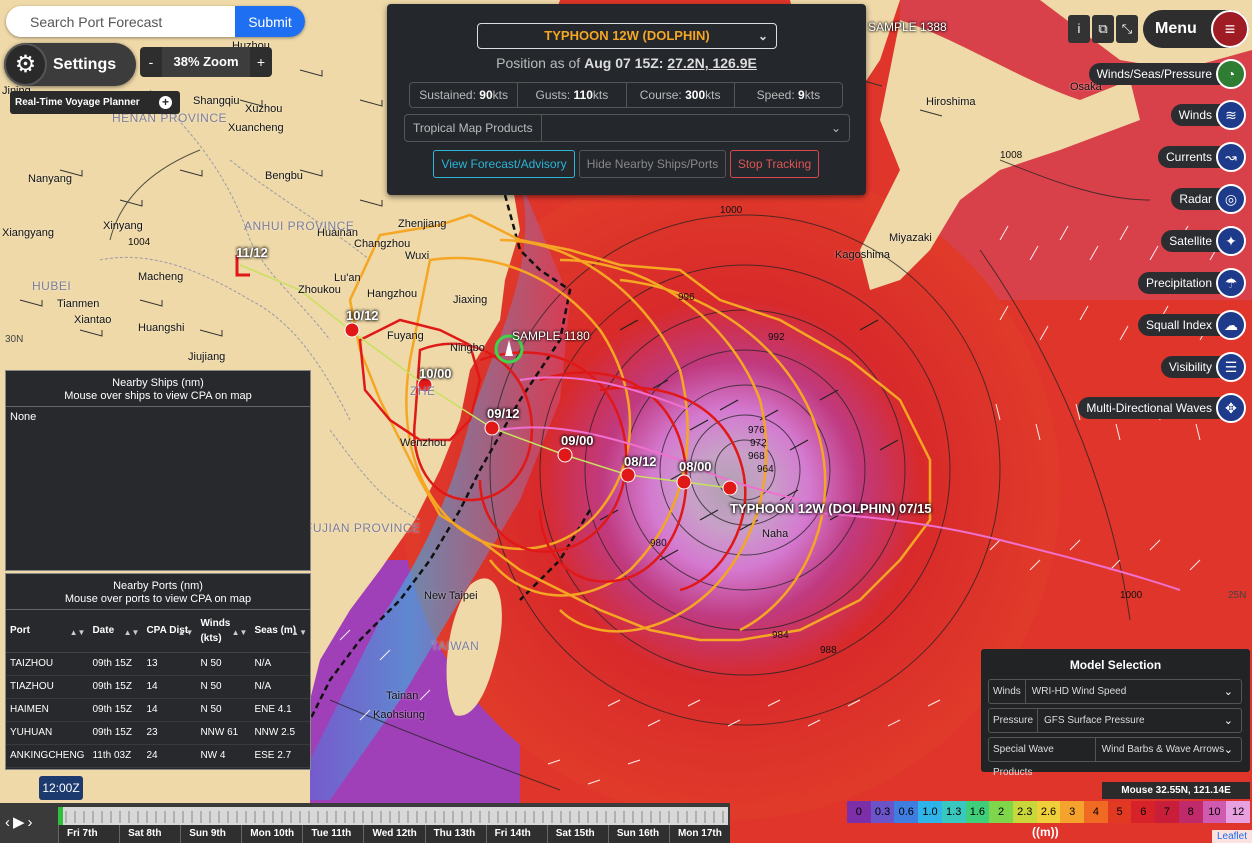 The height and width of the screenshot is (843, 1252). I want to click on settings-button: ⚙ Settings, so click(70, 64).